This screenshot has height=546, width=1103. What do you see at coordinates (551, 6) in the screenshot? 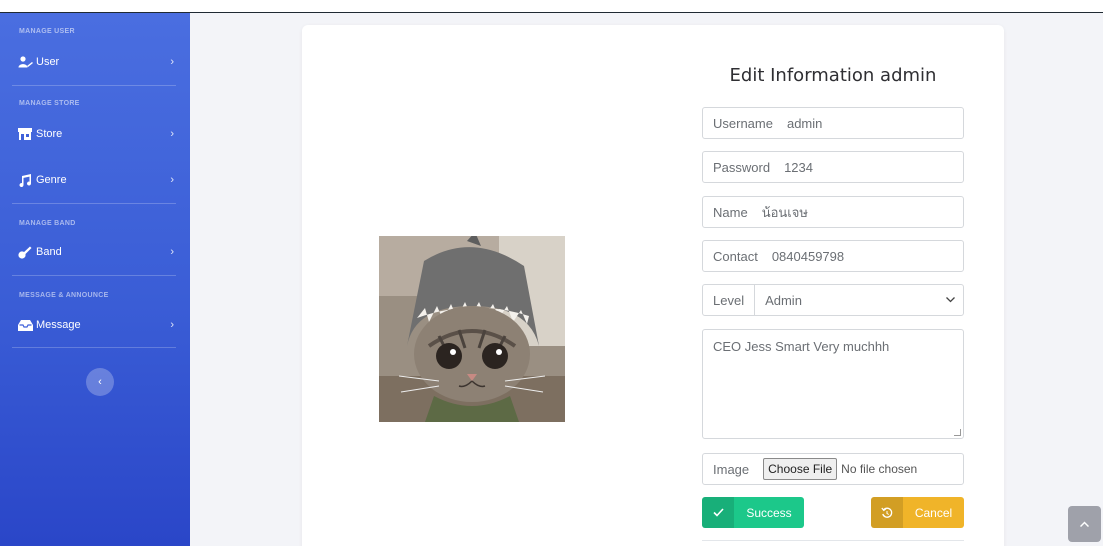
I see `top-bar` at bounding box center [551, 6].